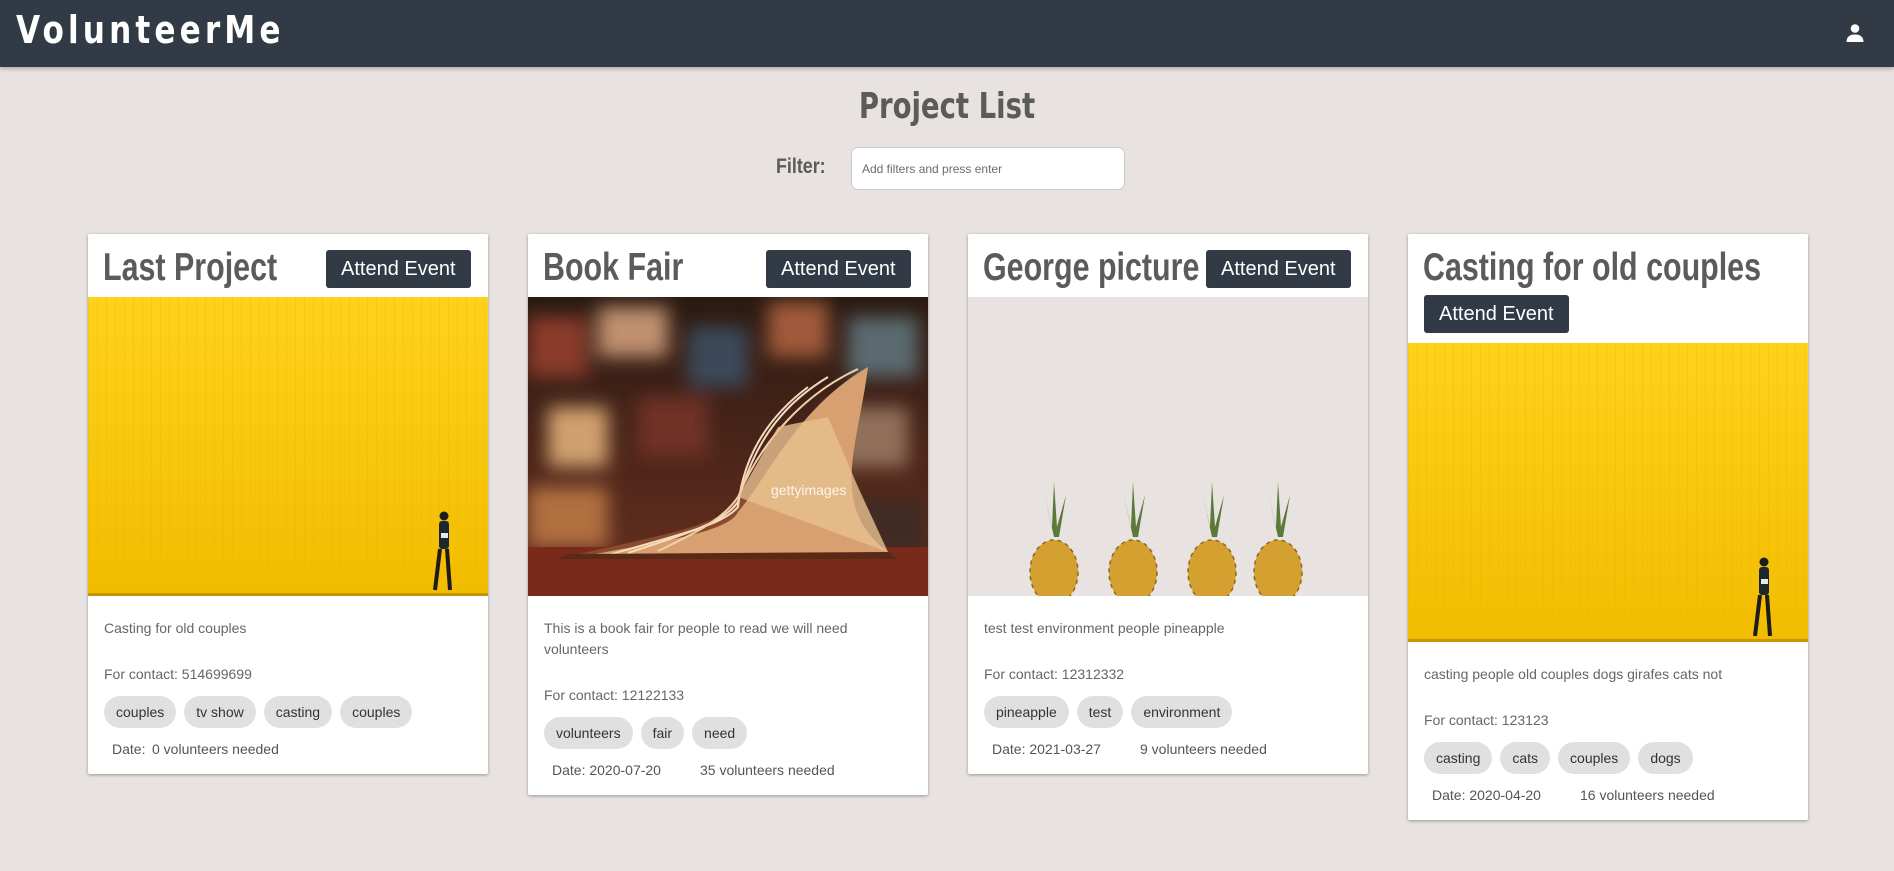  Describe the element at coordinates (614, 695) in the screenshot. I see `project-contact: For contact: 12122133` at that location.